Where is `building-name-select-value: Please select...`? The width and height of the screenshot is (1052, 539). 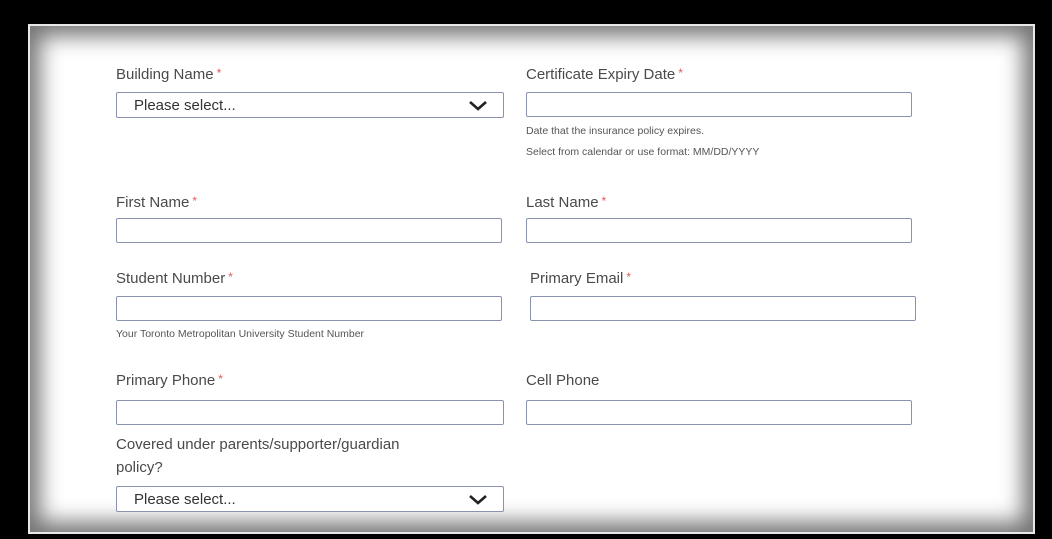 building-name-select-value: Please select... is located at coordinates (185, 105).